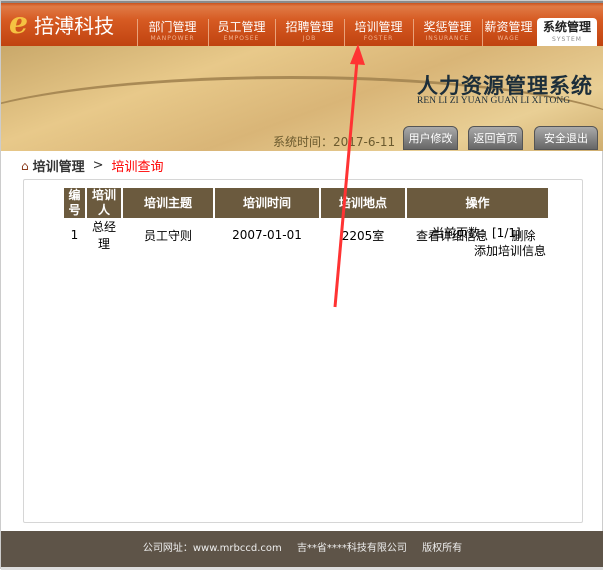 The image size is (603, 570). What do you see at coordinates (378, 27) in the screenshot?
I see `nav-label: 培训管理` at bounding box center [378, 27].